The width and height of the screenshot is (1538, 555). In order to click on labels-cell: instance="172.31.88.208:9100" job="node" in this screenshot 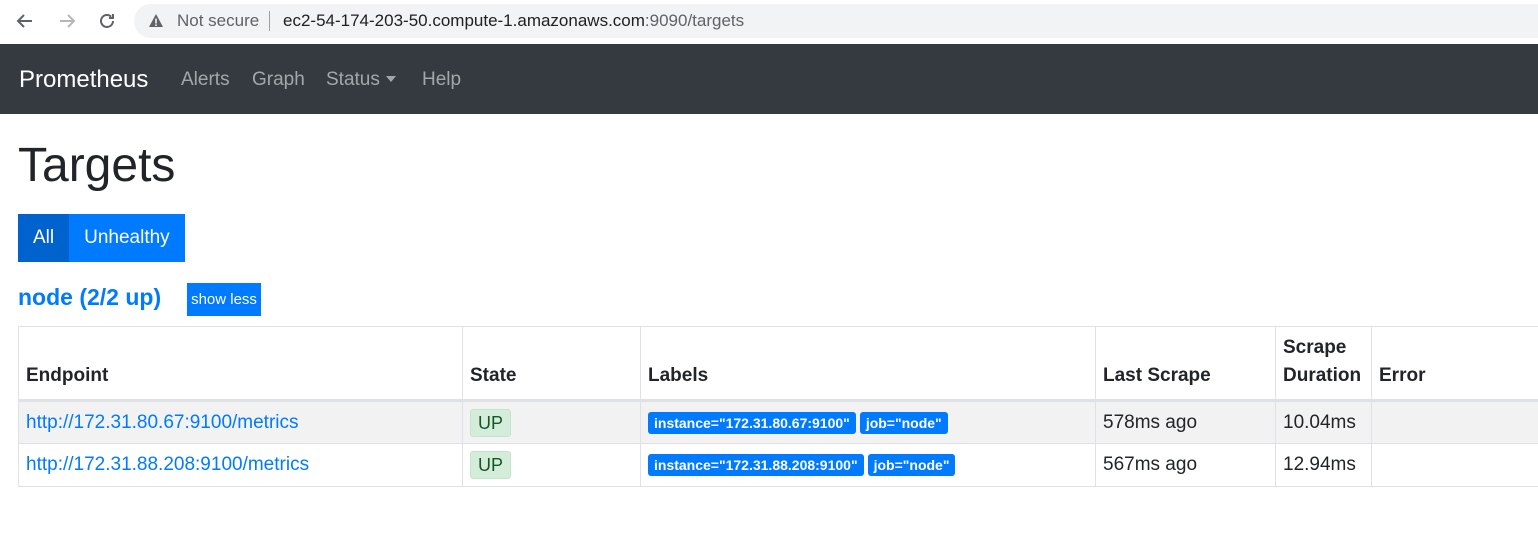, I will do `click(868, 465)`.